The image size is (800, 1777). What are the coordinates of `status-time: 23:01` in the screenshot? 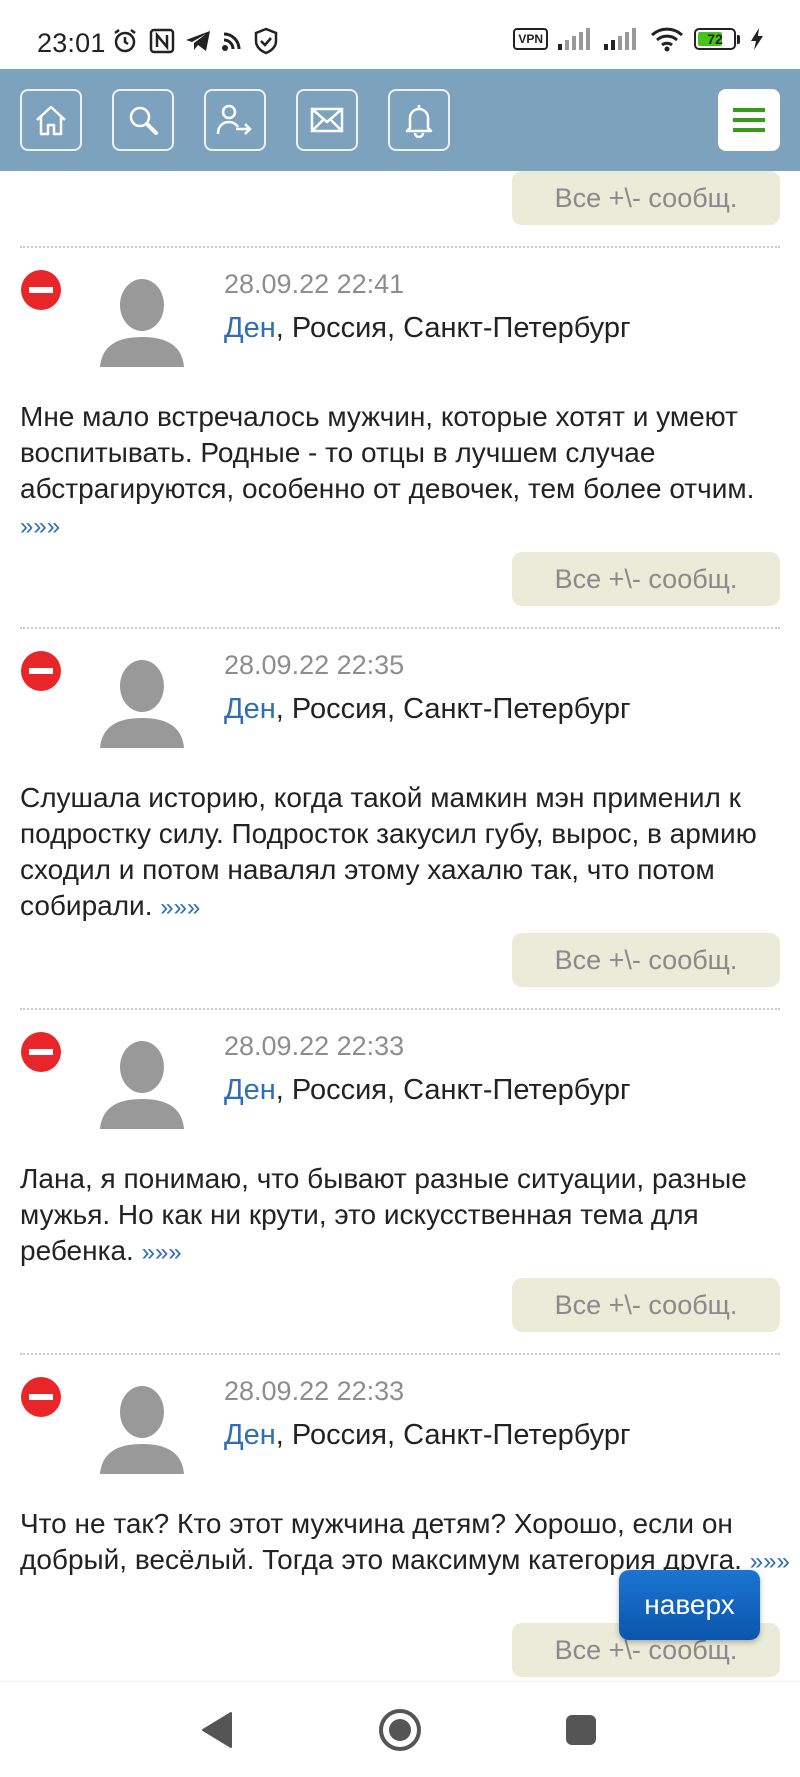 It's located at (71, 43).